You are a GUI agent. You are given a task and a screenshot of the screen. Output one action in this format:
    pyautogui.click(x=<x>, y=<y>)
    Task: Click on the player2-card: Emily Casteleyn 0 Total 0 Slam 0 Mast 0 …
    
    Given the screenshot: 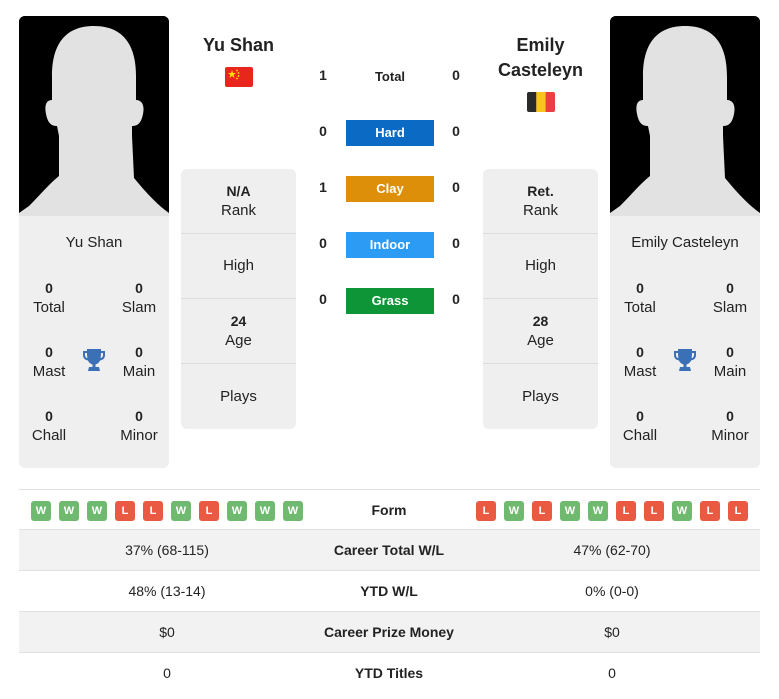 What is the action you would take?
    pyautogui.click(x=685, y=342)
    